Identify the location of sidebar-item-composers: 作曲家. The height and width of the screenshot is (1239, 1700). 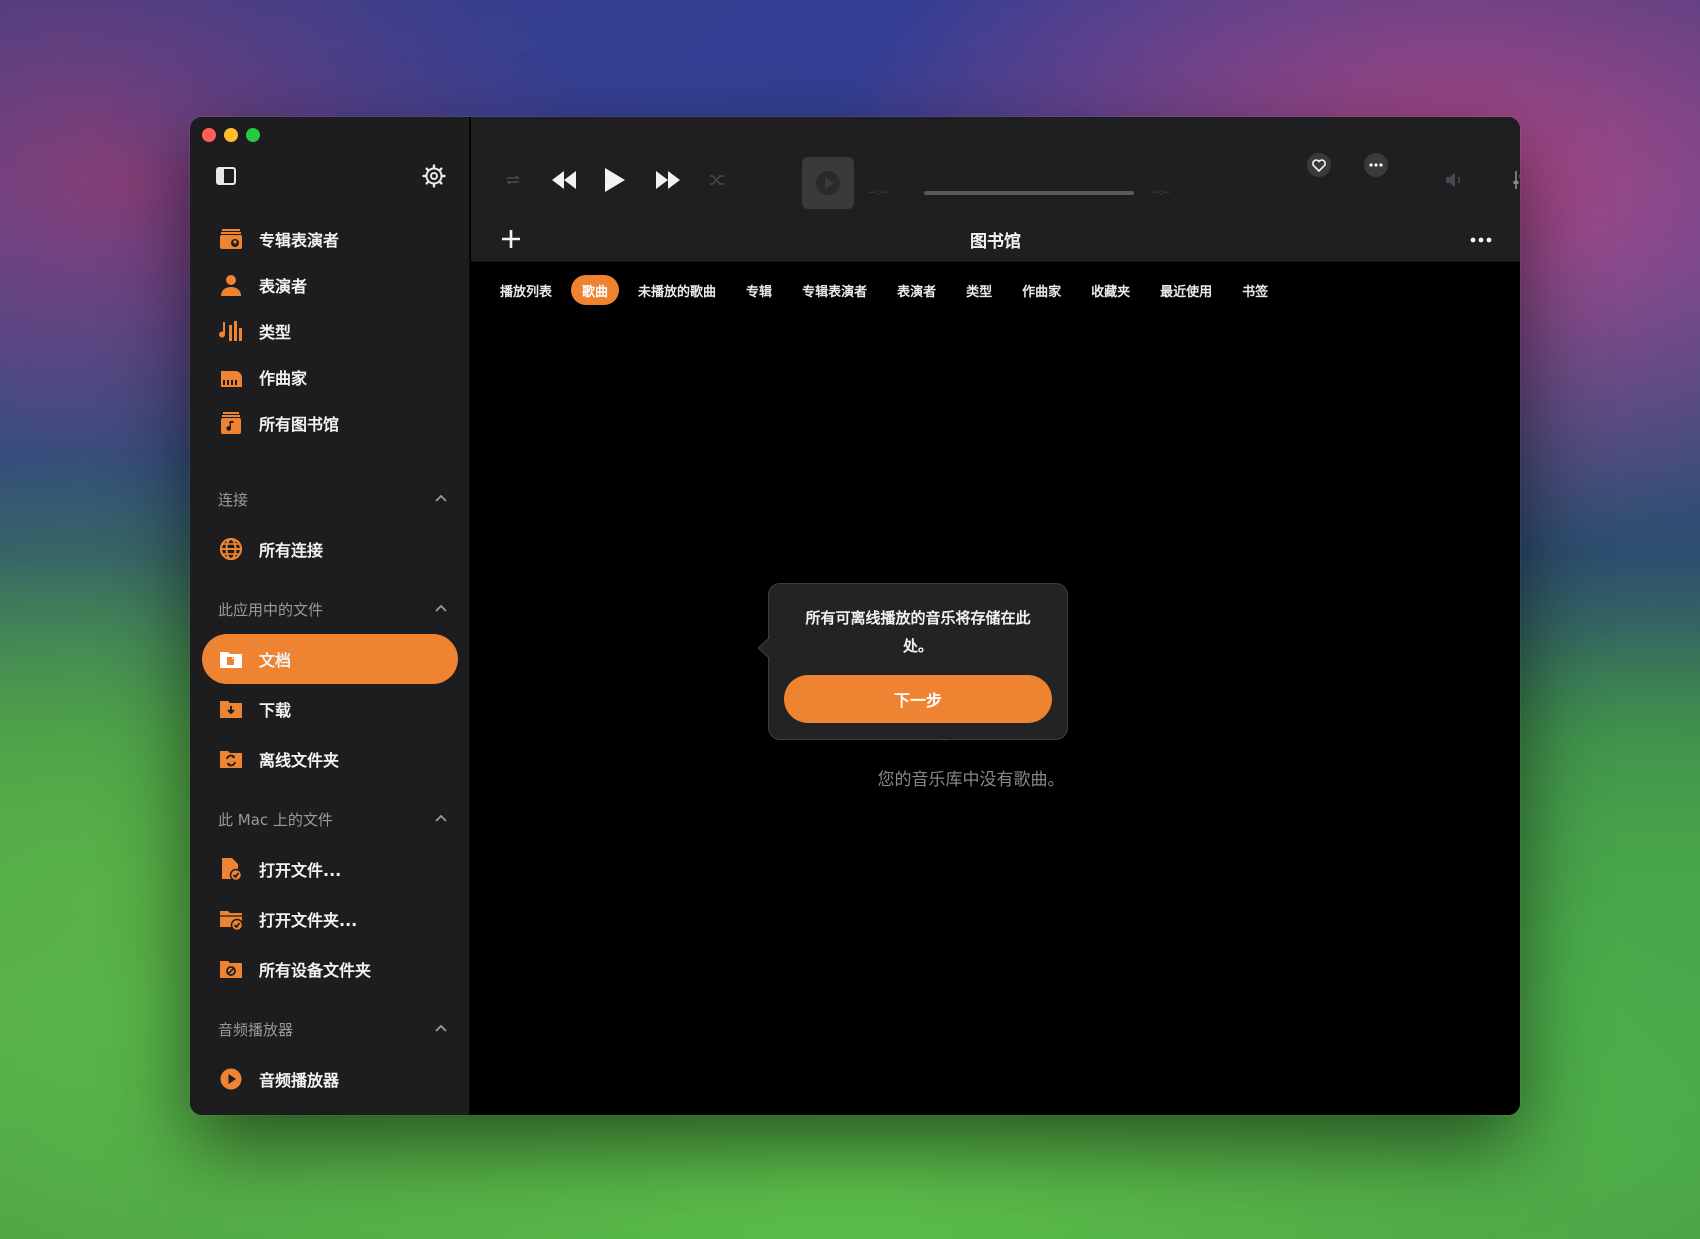
(330, 377).